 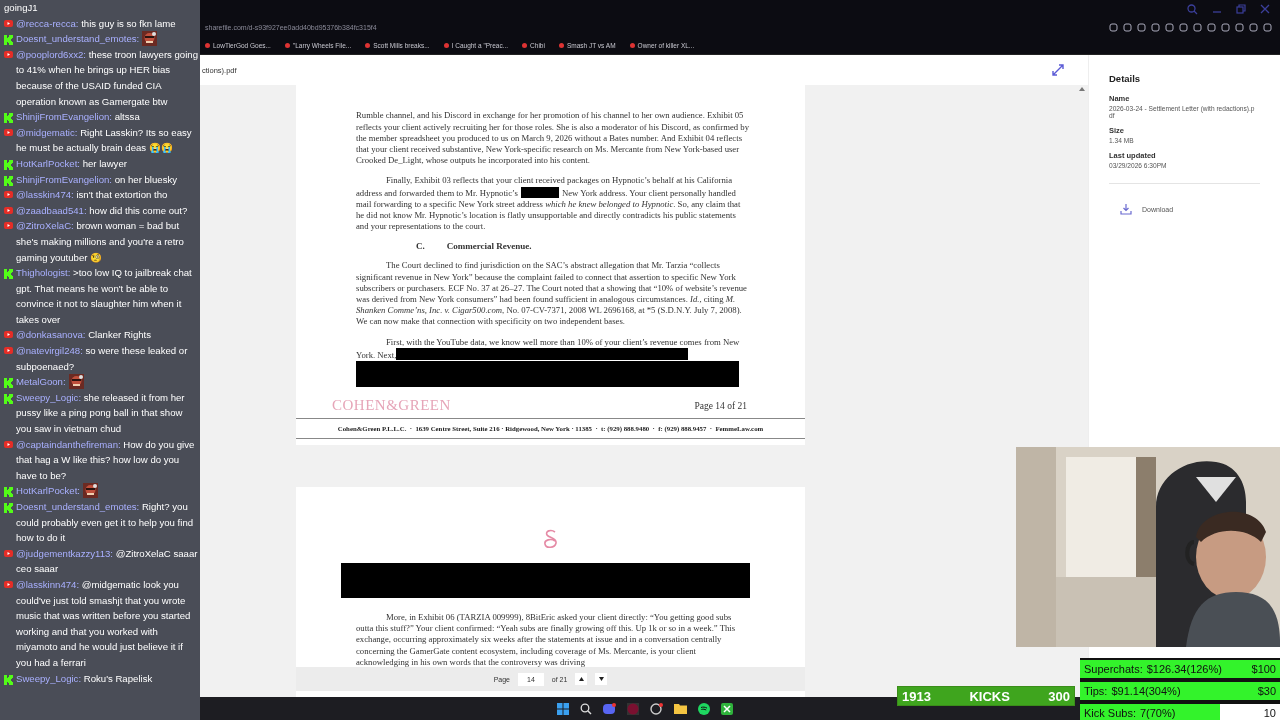 What do you see at coordinates (21, 8) in the screenshot?
I see `chat-message: goingJ1` at bounding box center [21, 8].